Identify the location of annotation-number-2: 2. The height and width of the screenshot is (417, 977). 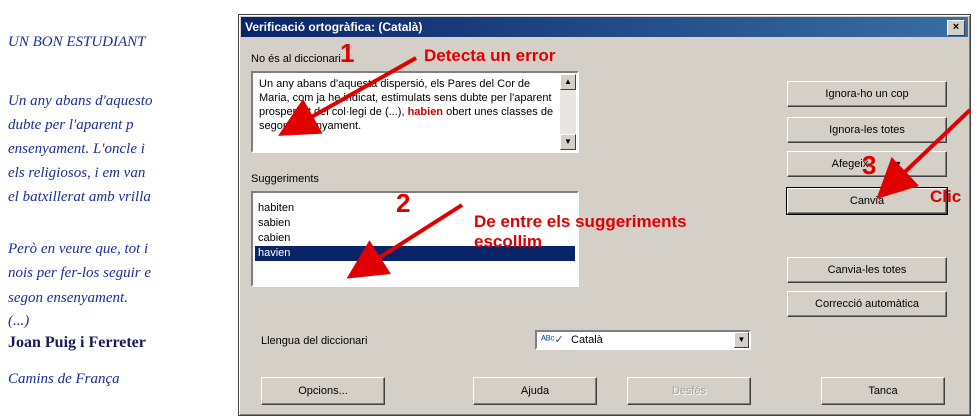
(403, 203).